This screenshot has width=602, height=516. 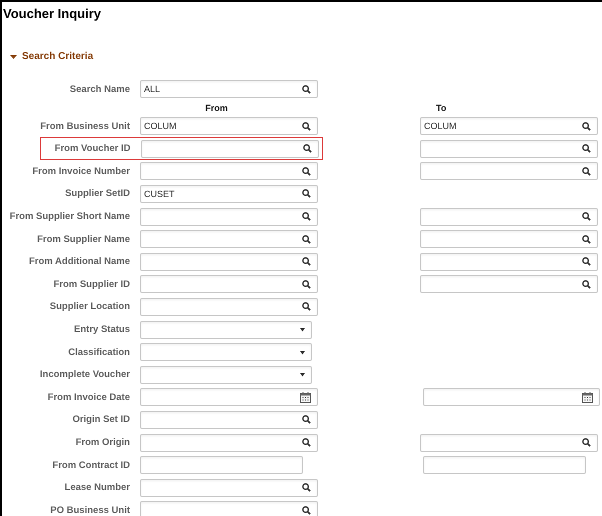 I want to click on field-label: Origin Set ID, so click(x=101, y=420).